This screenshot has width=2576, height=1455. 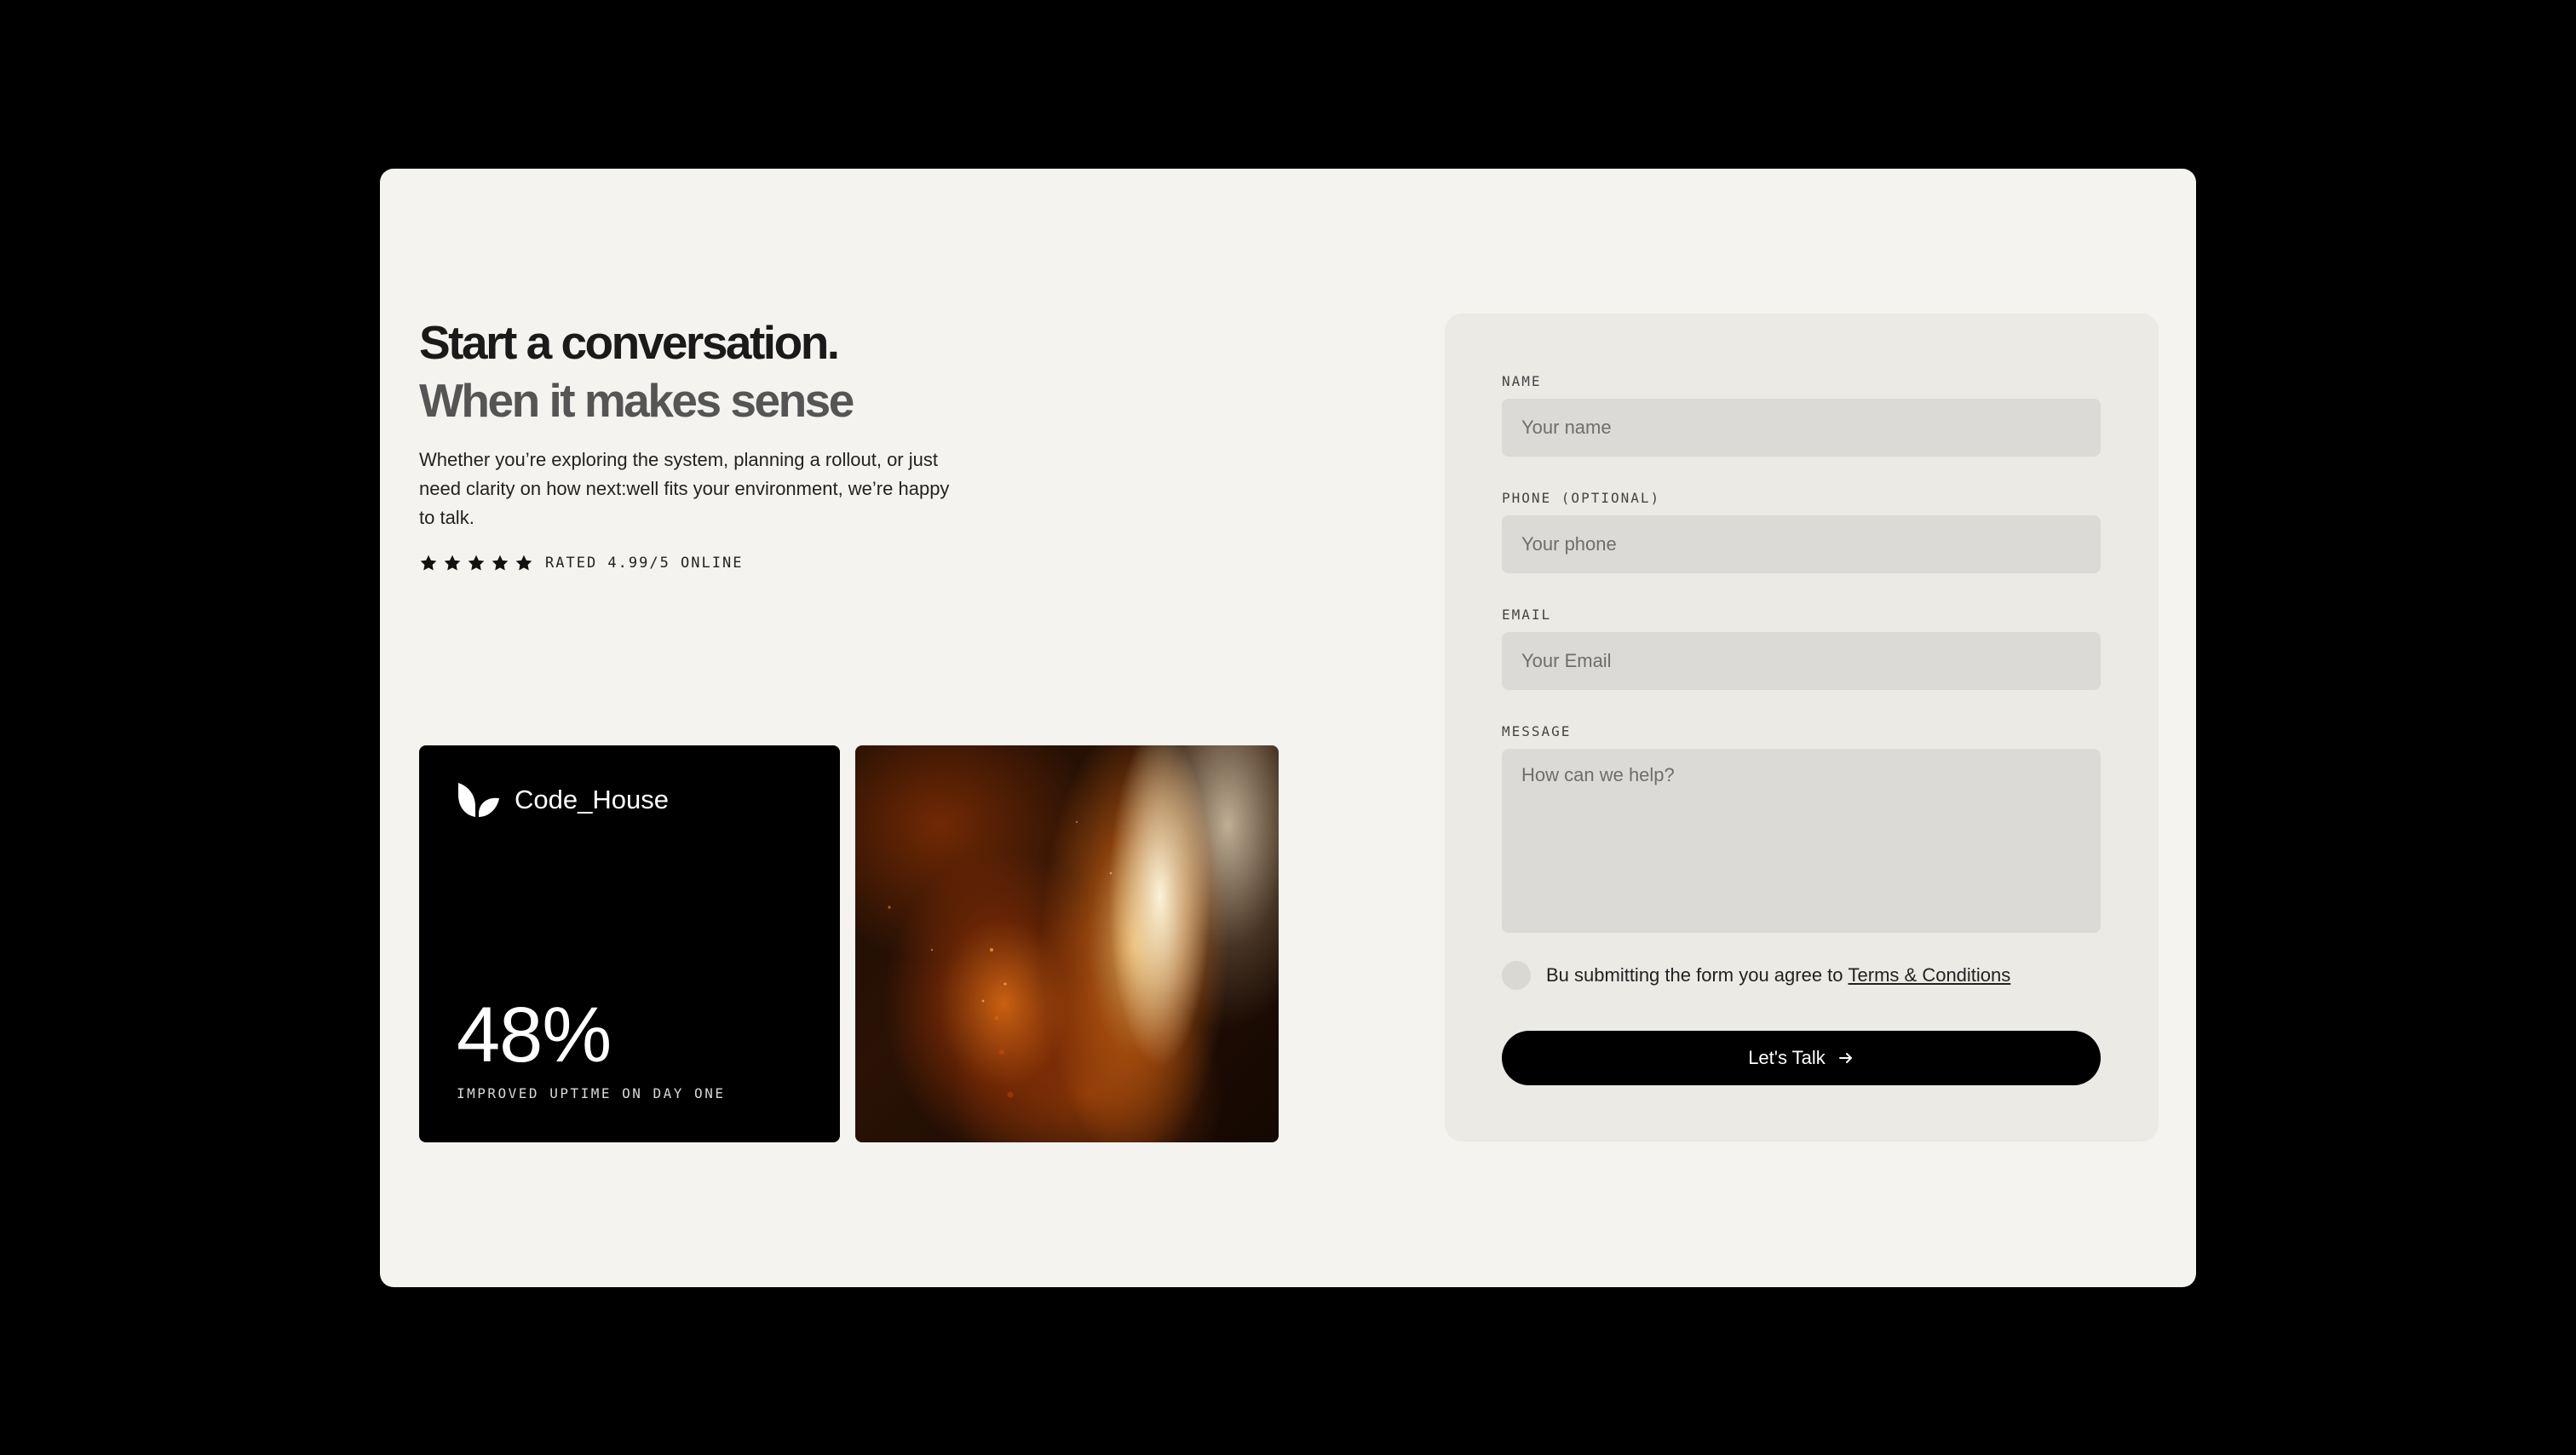 I want to click on stat-value: 48%, so click(x=534, y=1035).